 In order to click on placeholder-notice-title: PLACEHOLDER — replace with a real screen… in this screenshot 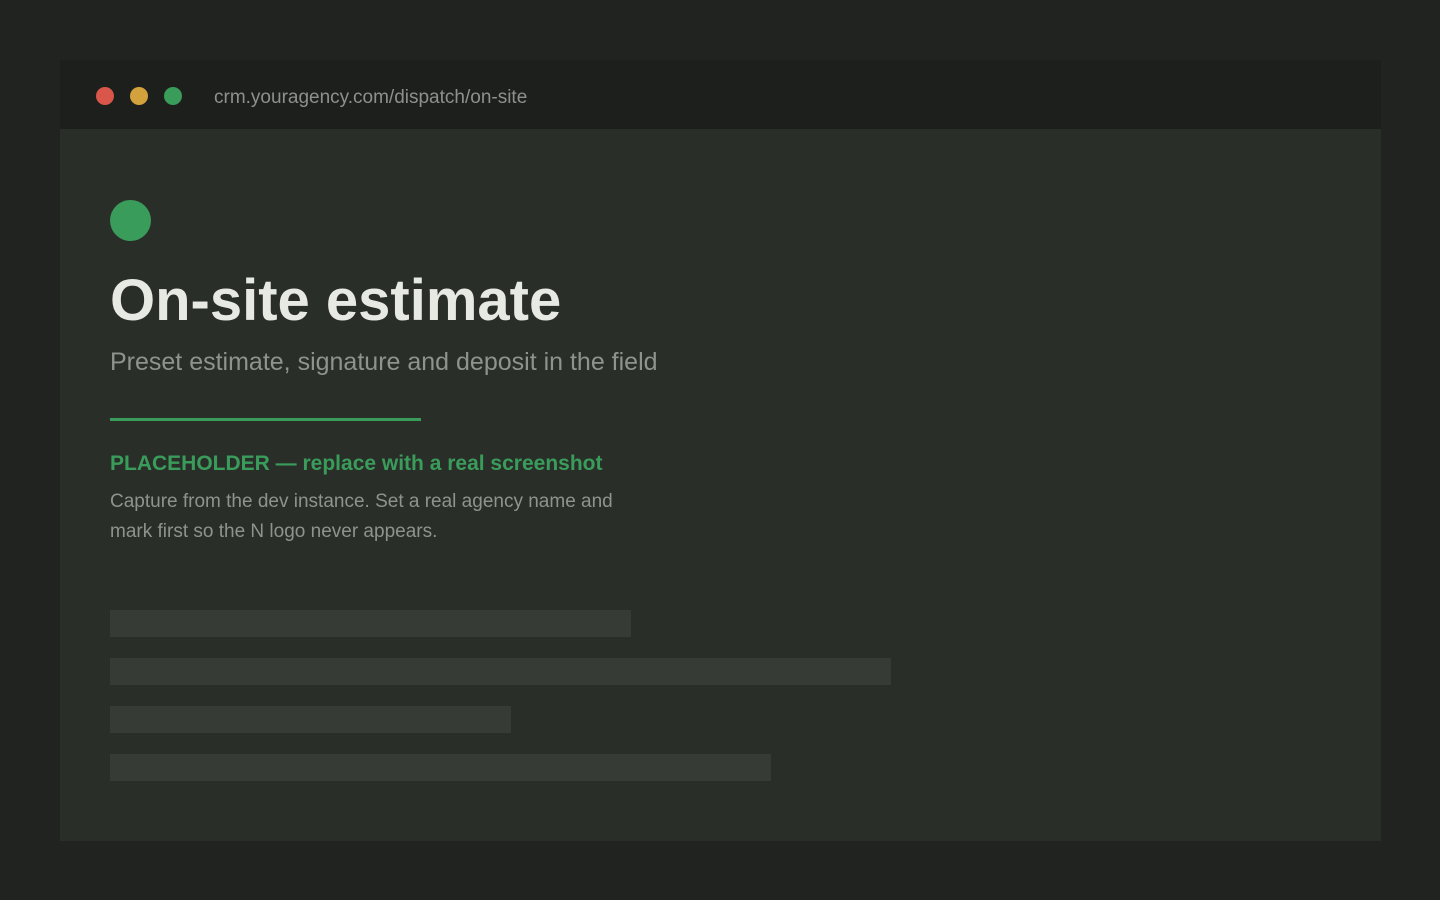, I will do `click(356, 463)`.